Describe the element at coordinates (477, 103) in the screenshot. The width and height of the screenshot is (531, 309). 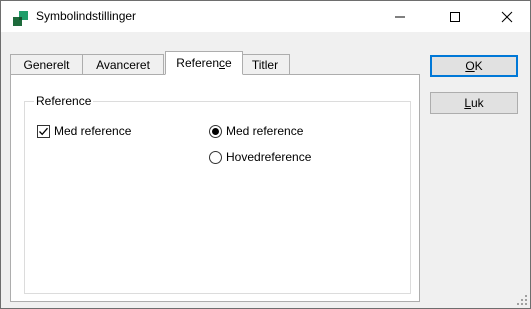
I see `luk-label-rest: uk` at that location.